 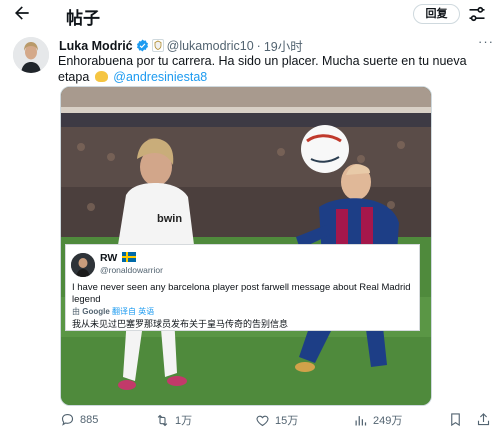 What do you see at coordinates (131, 270) in the screenshot?
I see `quoted-handle: @ronaldowarrior` at bounding box center [131, 270].